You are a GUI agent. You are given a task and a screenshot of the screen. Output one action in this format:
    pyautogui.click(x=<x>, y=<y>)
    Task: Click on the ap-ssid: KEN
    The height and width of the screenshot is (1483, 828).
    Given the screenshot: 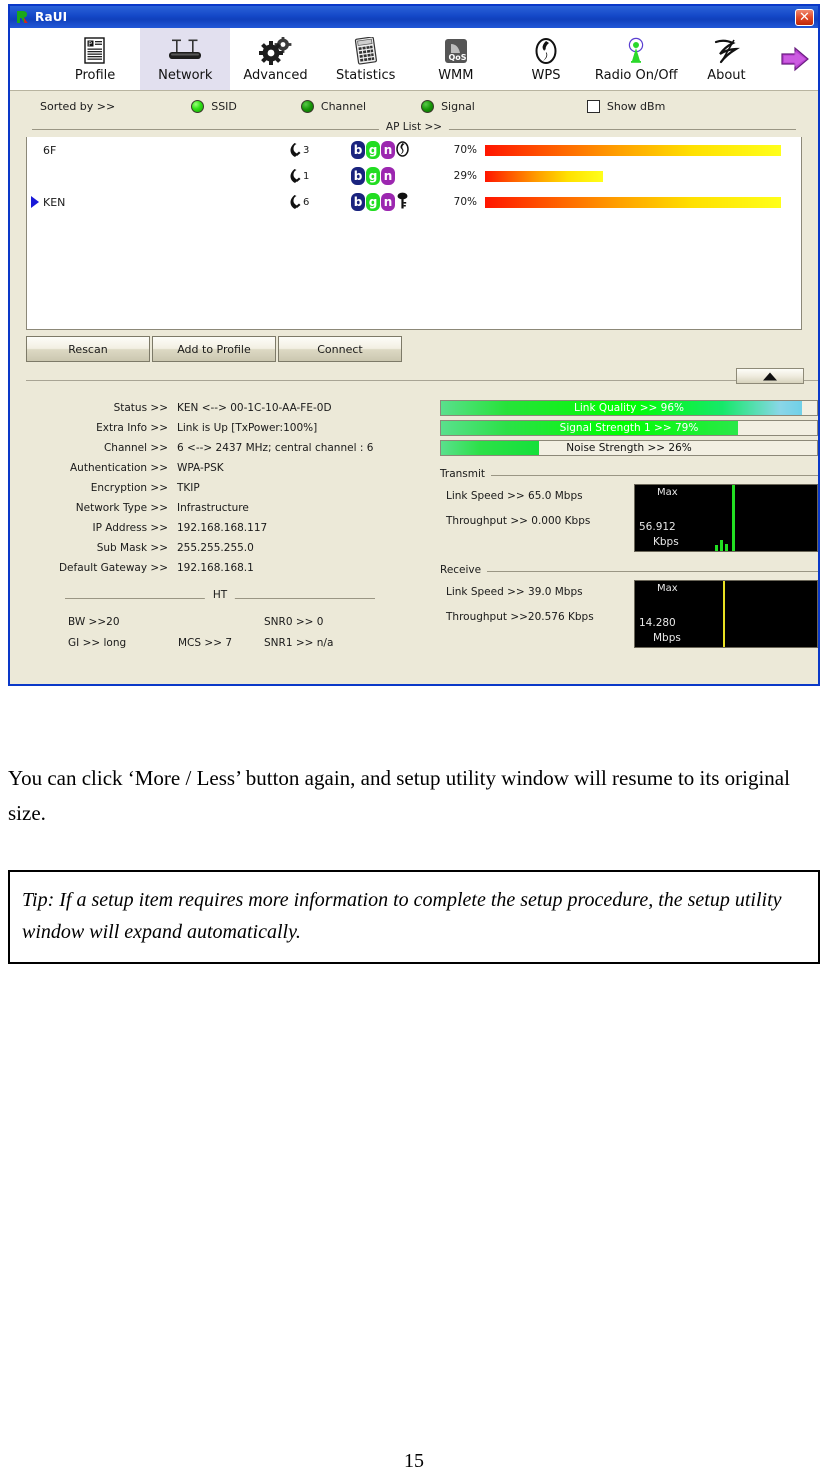 What is the action you would take?
    pyautogui.click(x=54, y=202)
    